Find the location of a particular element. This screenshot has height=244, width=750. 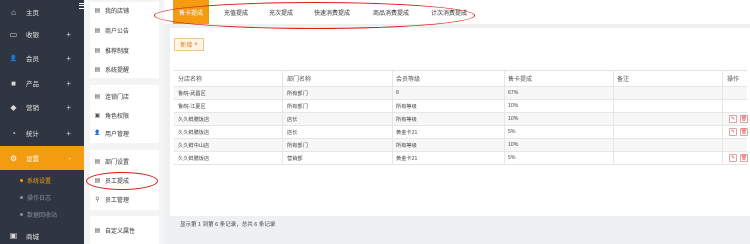

panel-item-department: ▤ 部门设置 is located at coordinates (111, 161).